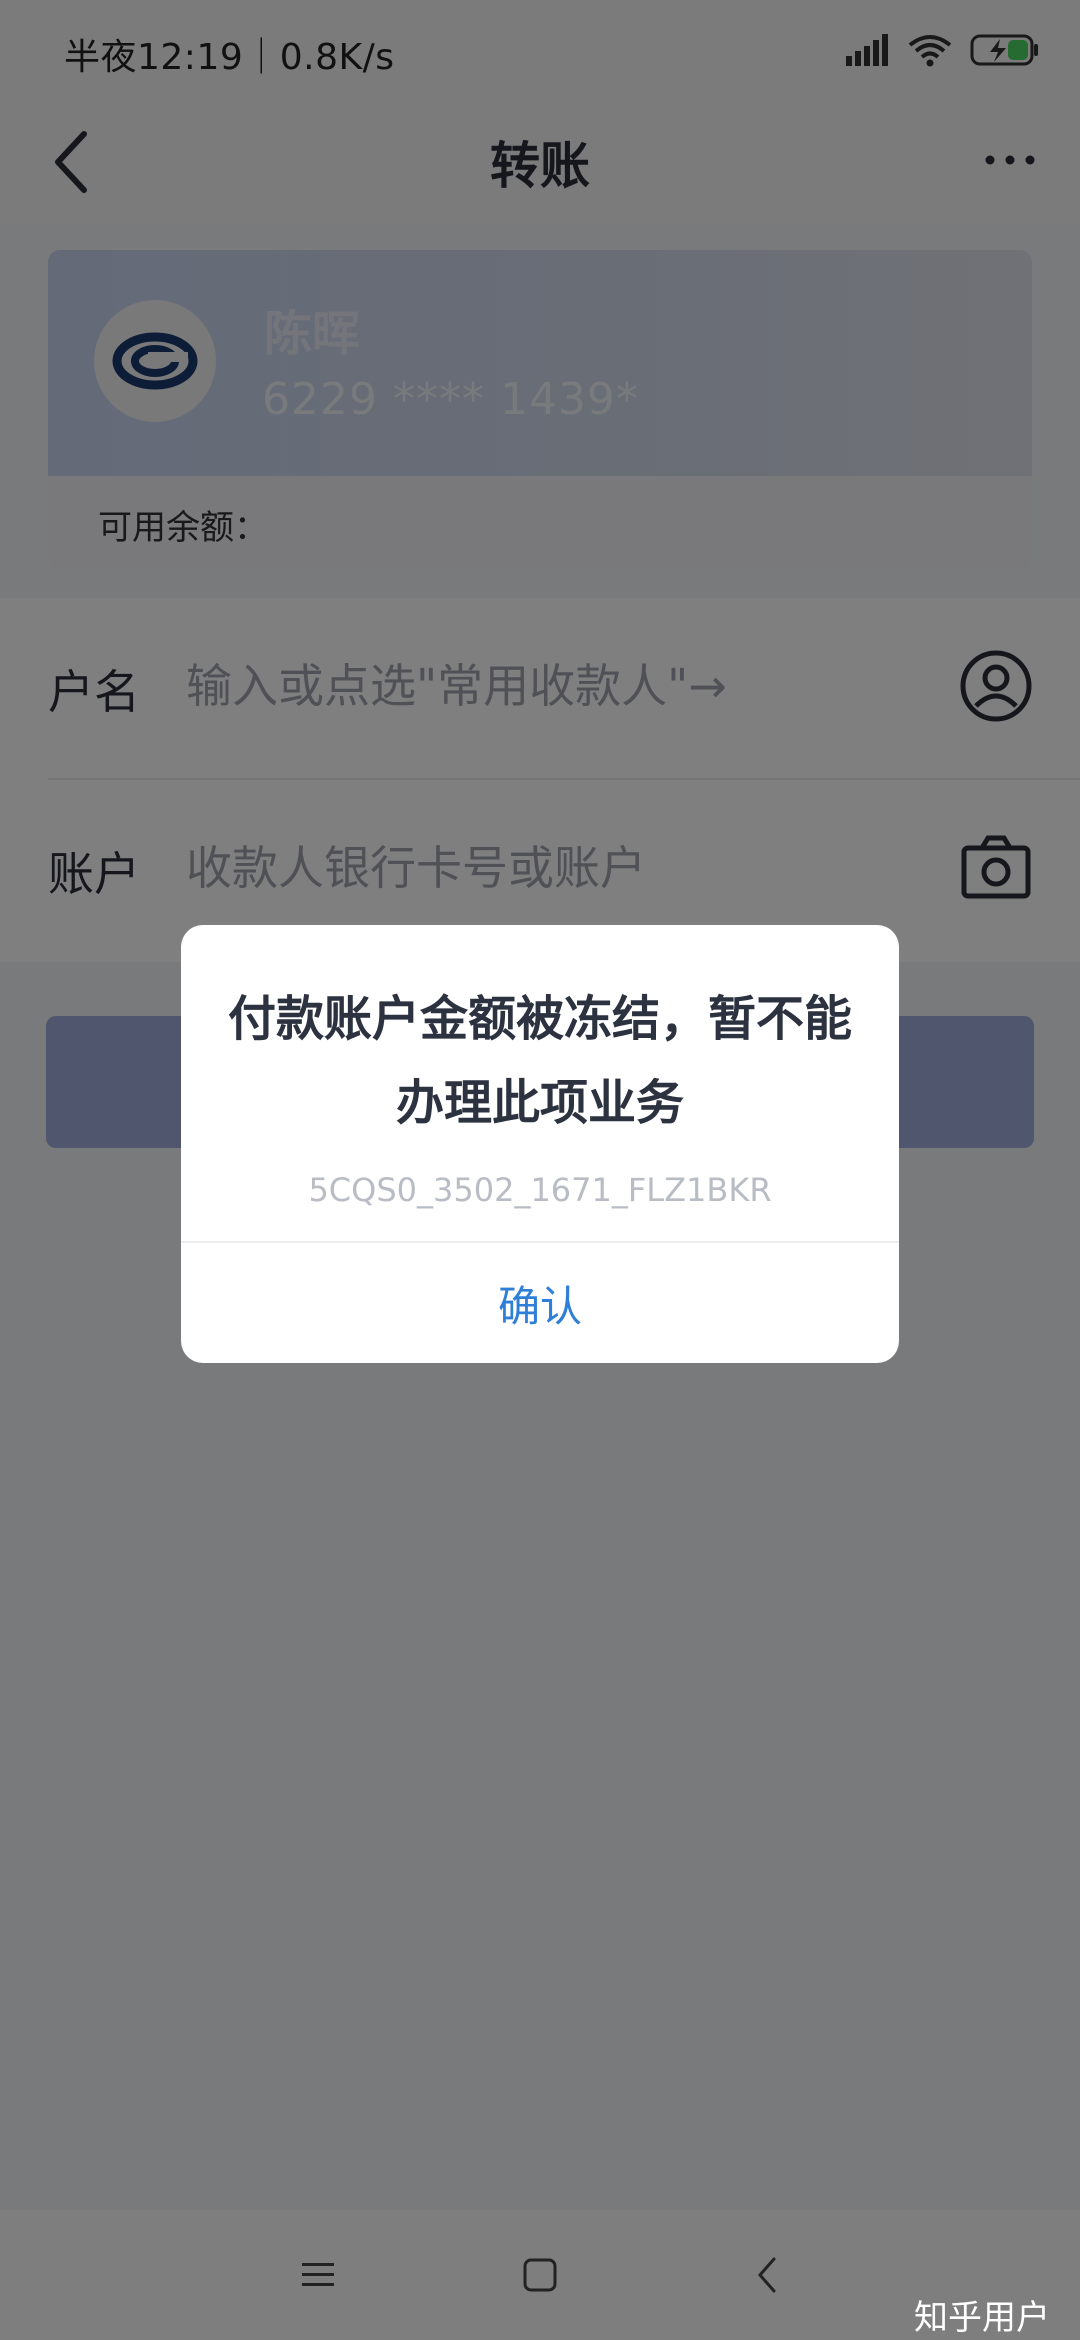 The image size is (1080, 2340). Describe the element at coordinates (540, 1303) in the screenshot. I see `confirm-button: 确认` at that location.